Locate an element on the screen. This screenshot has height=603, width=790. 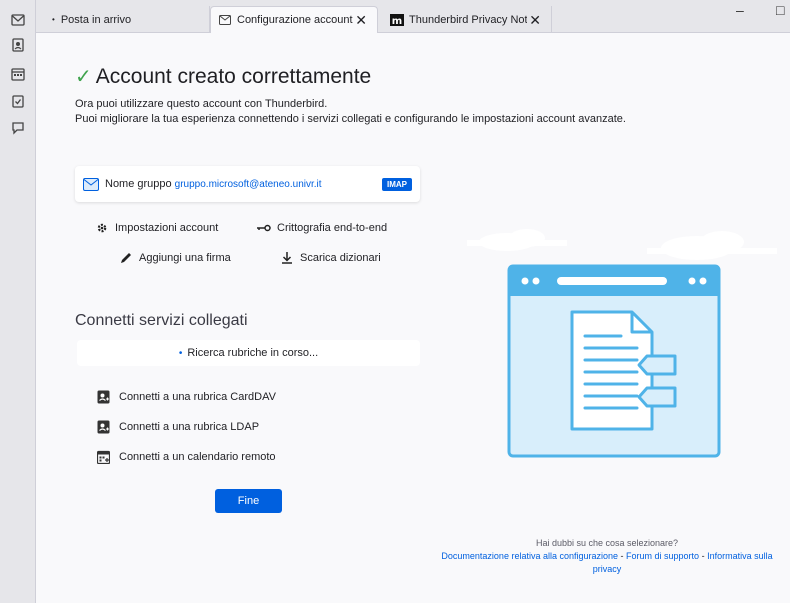
addressbook-icon is located at coordinates (18, 45).